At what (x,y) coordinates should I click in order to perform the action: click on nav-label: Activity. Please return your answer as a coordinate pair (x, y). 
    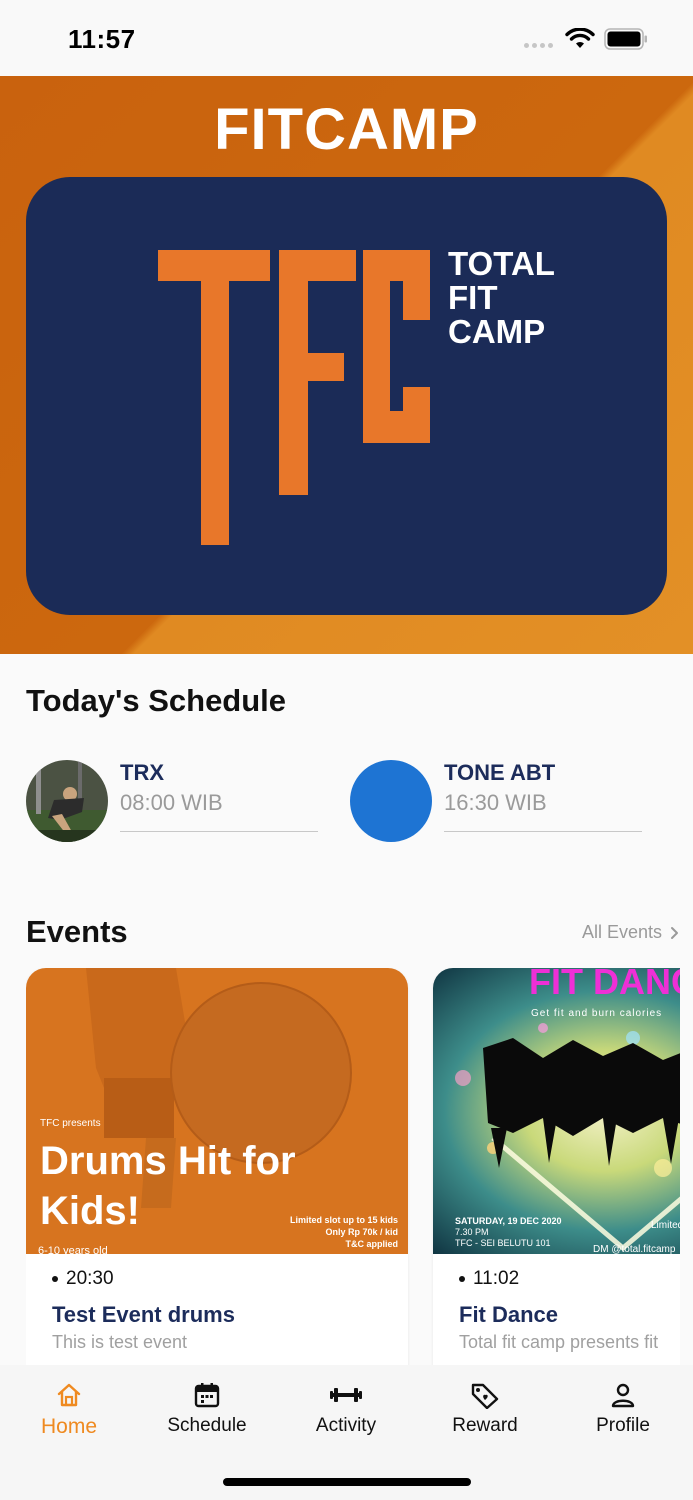
    Looking at the image, I should click on (346, 1425).